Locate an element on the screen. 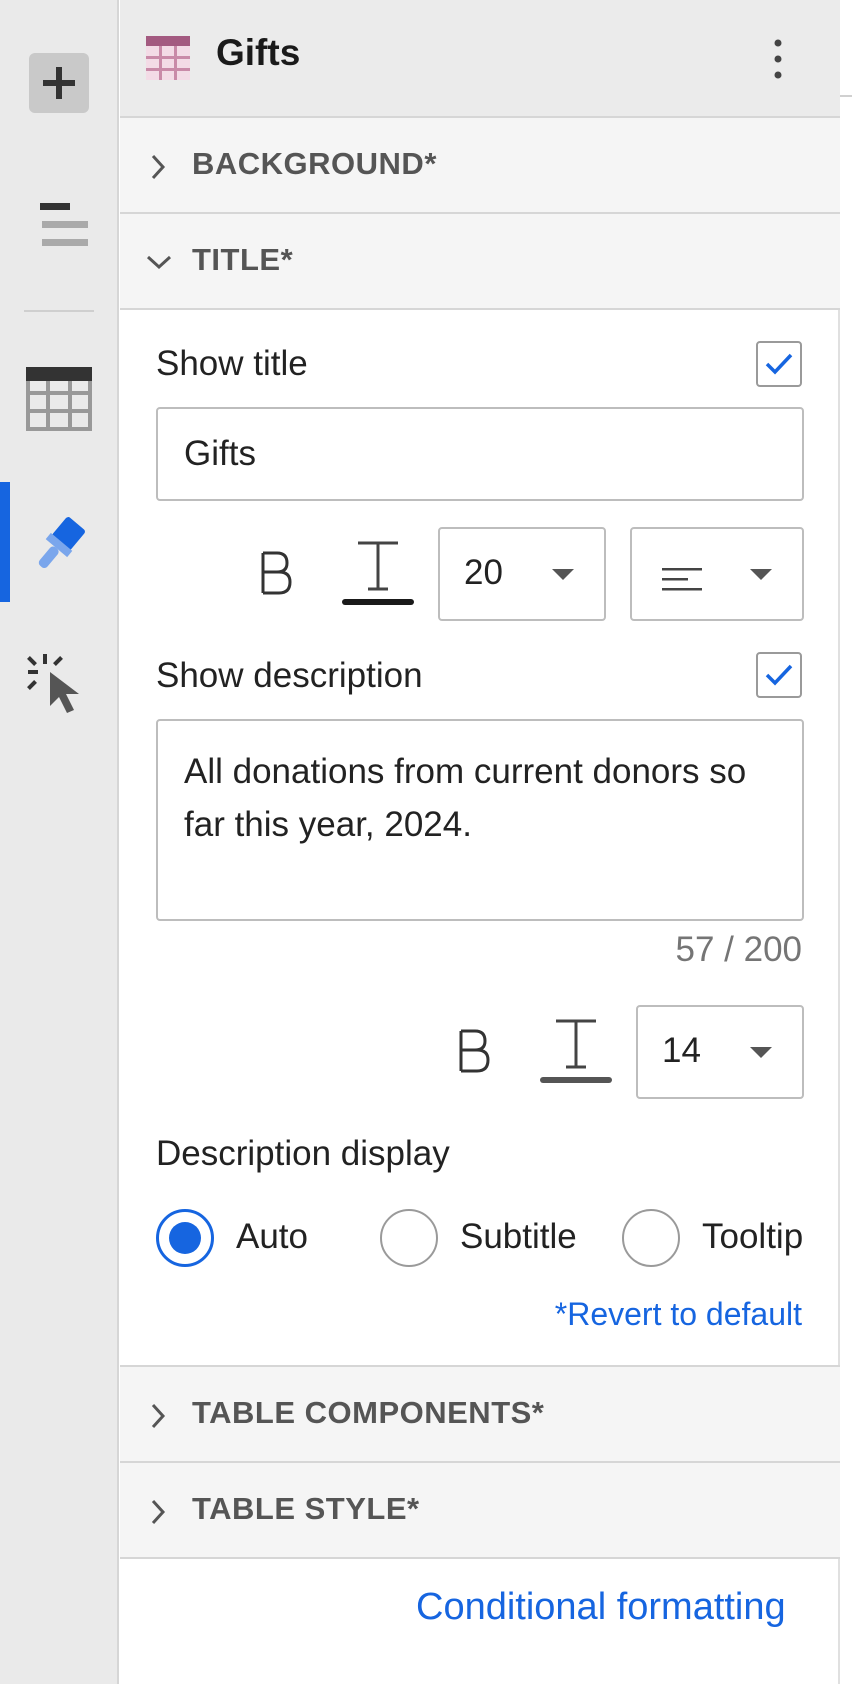 The width and height of the screenshot is (852, 1684). section-title: TITLE* is located at coordinates (480, 262).